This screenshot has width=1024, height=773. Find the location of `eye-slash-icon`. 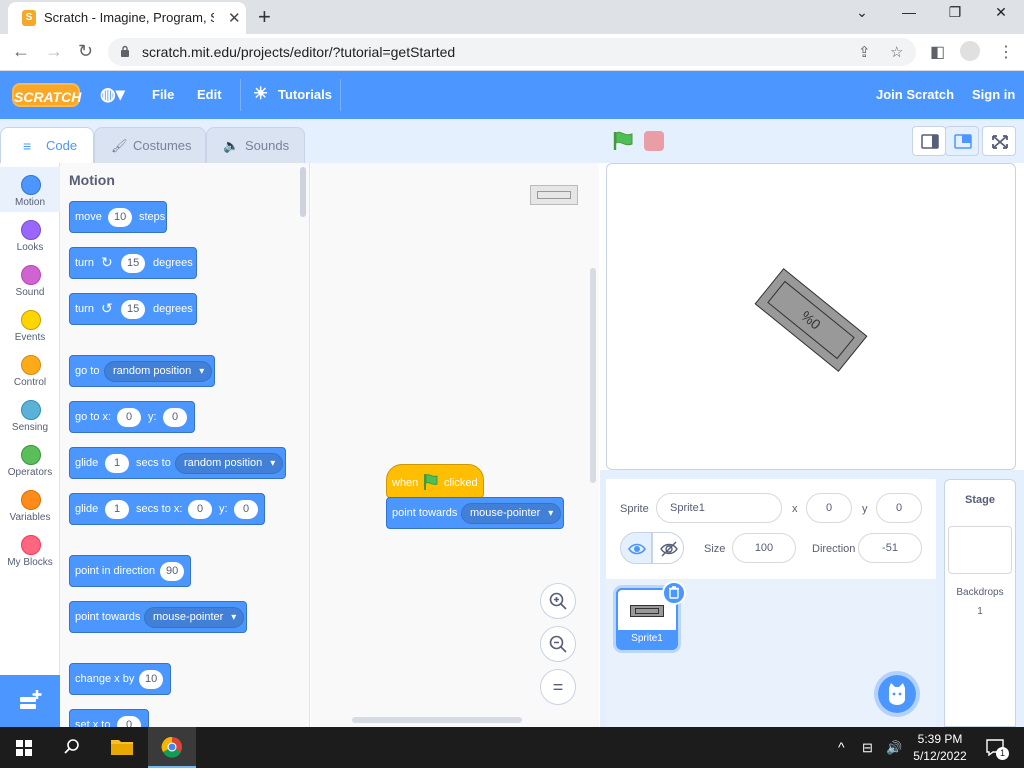

eye-slash-icon is located at coordinates (669, 549).